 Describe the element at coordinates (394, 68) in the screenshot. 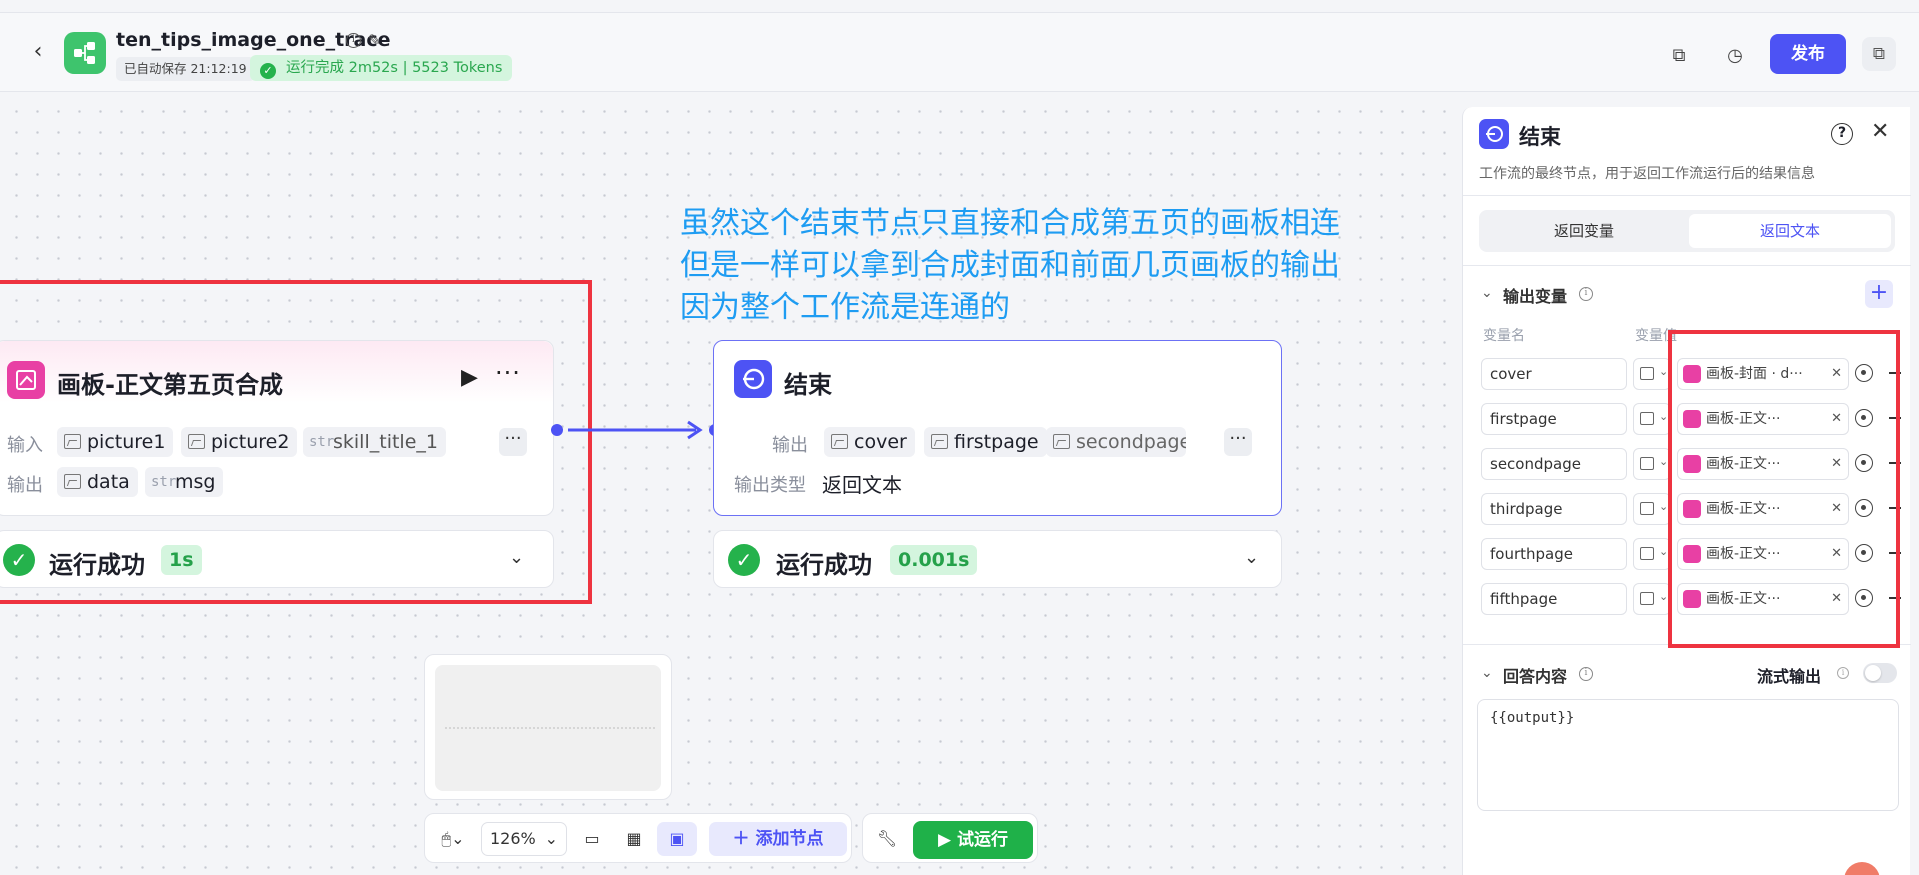

I see `run-status-text: 运行完成 2m52s | 5523 Tokens` at that location.